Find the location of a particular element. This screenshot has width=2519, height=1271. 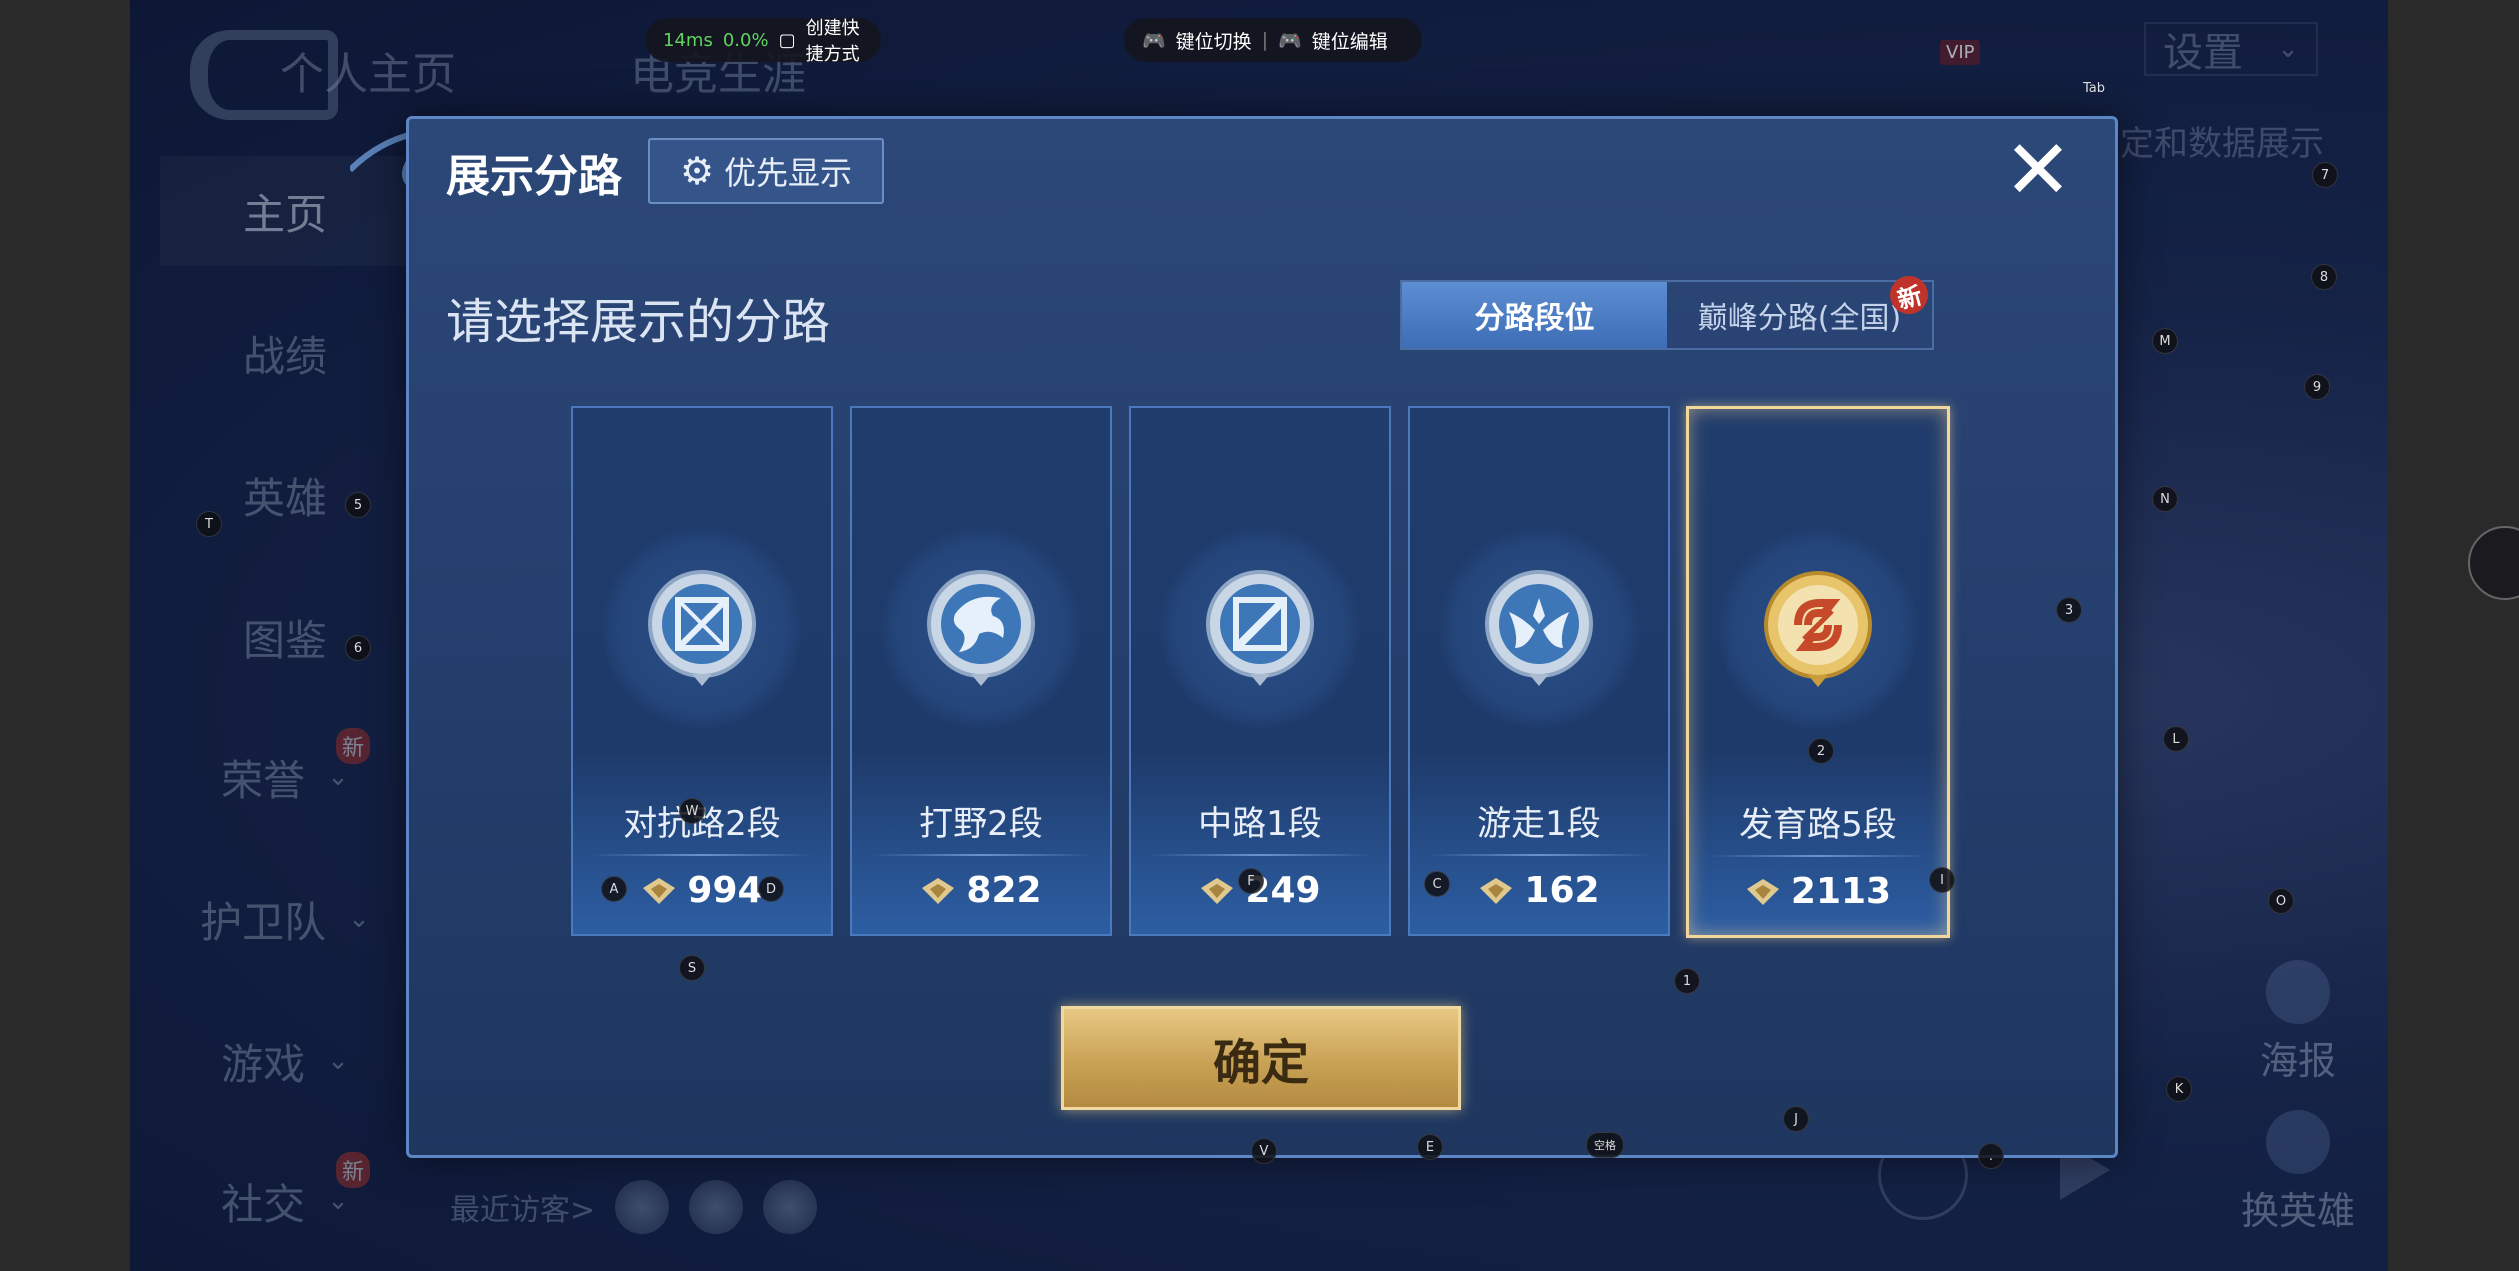

lane-name: 发育路5段 is located at coordinates (1818, 825).